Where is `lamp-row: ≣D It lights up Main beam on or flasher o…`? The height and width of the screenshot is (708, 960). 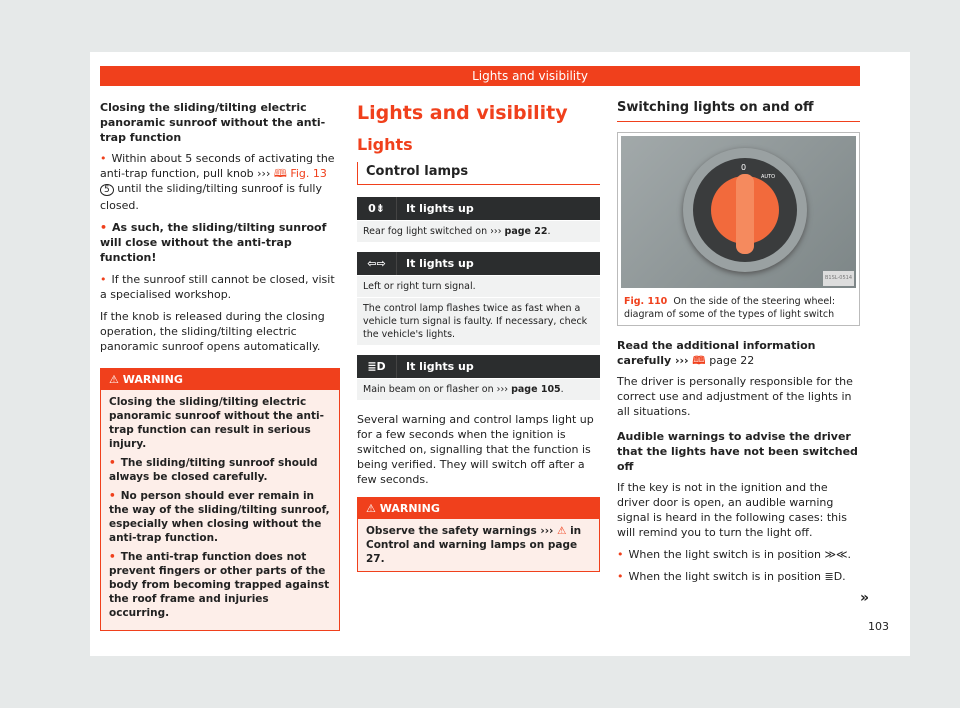
lamp-row: ≣D It lights up Main beam on or flasher o… is located at coordinates (478, 377).